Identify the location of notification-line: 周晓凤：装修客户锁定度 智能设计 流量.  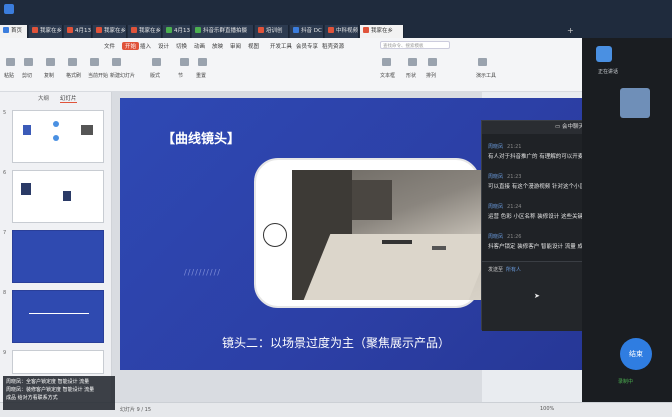
(50, 390).